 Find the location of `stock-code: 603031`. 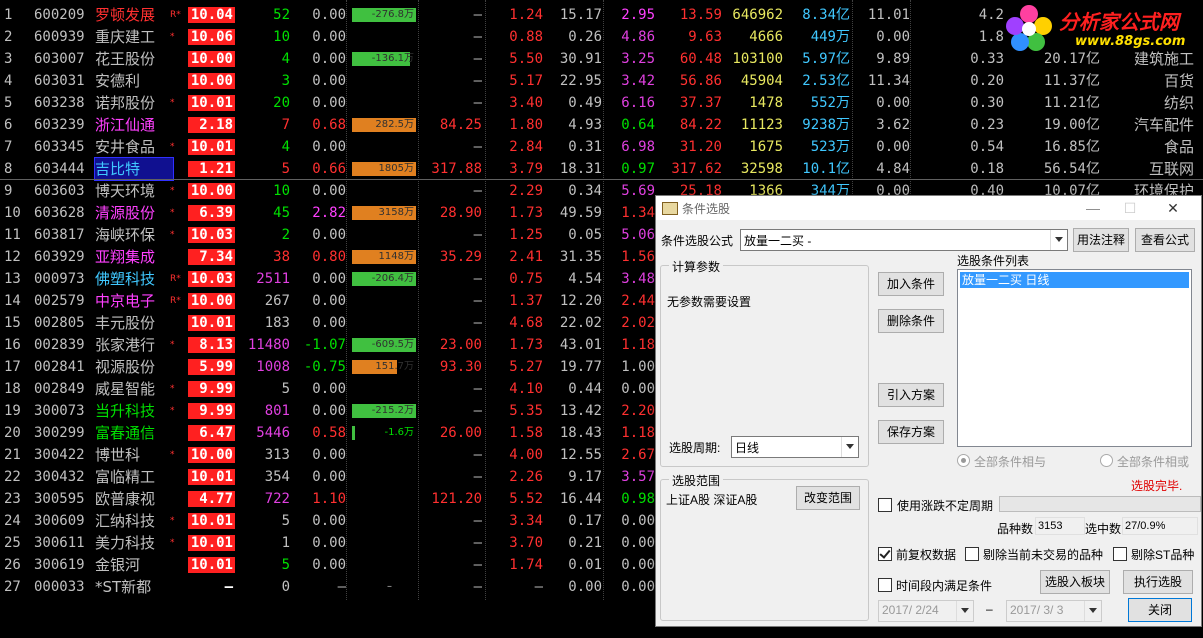

stock-code: 603031 is located at coordinates (59, 81).